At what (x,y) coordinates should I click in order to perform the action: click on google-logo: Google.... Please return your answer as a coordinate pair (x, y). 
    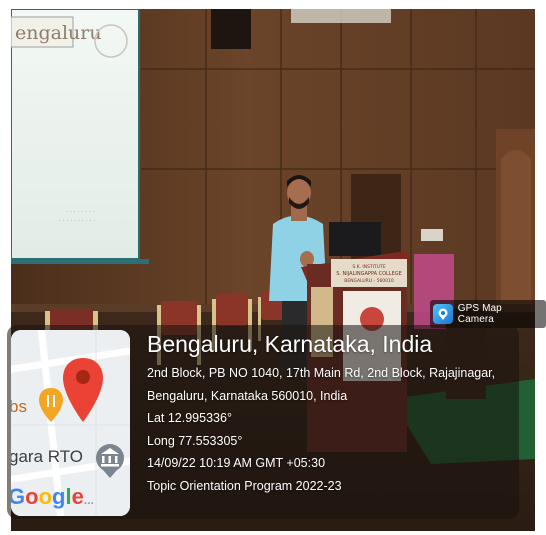
    Looking at the image, I should click on (52, 496).